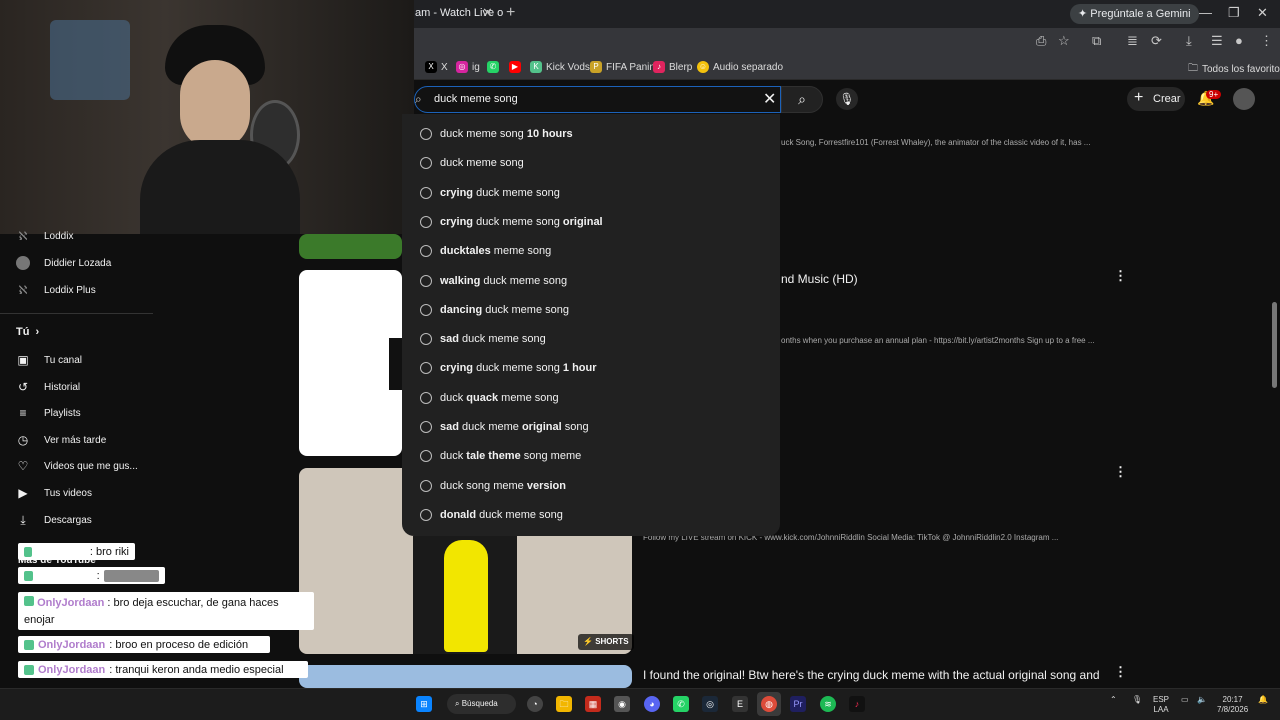  I want to click on network-icon: ▭, so click(1185, 700).